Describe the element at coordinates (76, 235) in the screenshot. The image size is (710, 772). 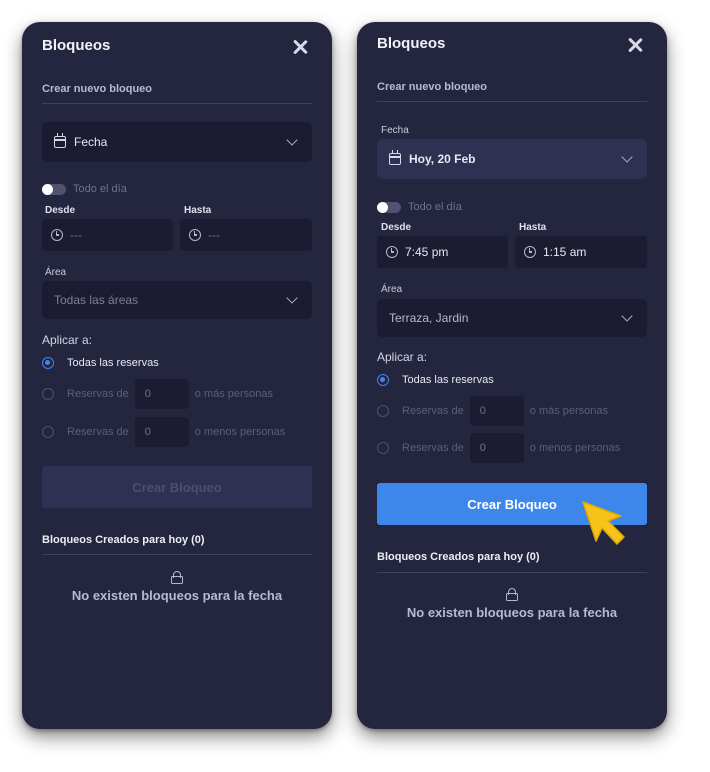
I see `from-time-value: ---` at that location.